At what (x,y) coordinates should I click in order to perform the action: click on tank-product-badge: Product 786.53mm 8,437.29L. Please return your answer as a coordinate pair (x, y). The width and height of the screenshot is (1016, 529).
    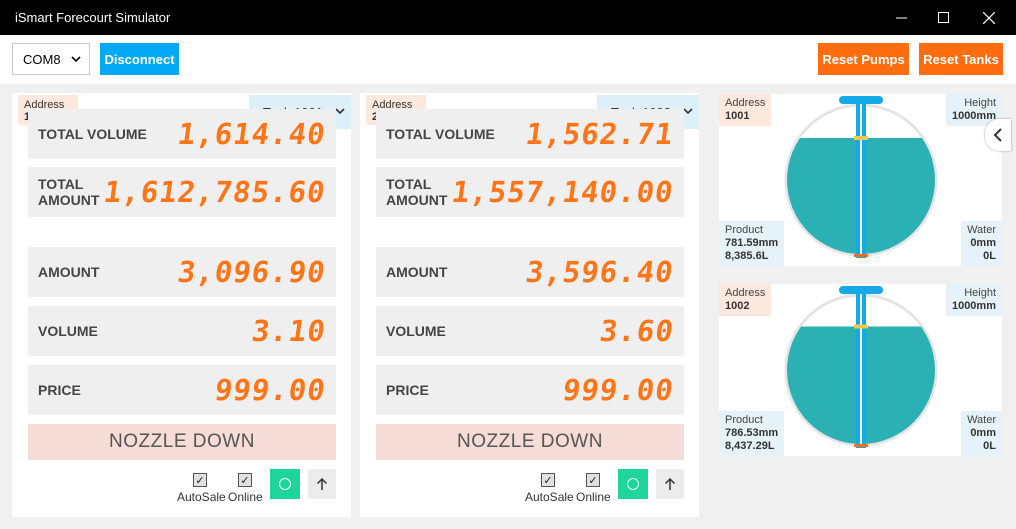
    Looking at the image, I should click on (752, 433).